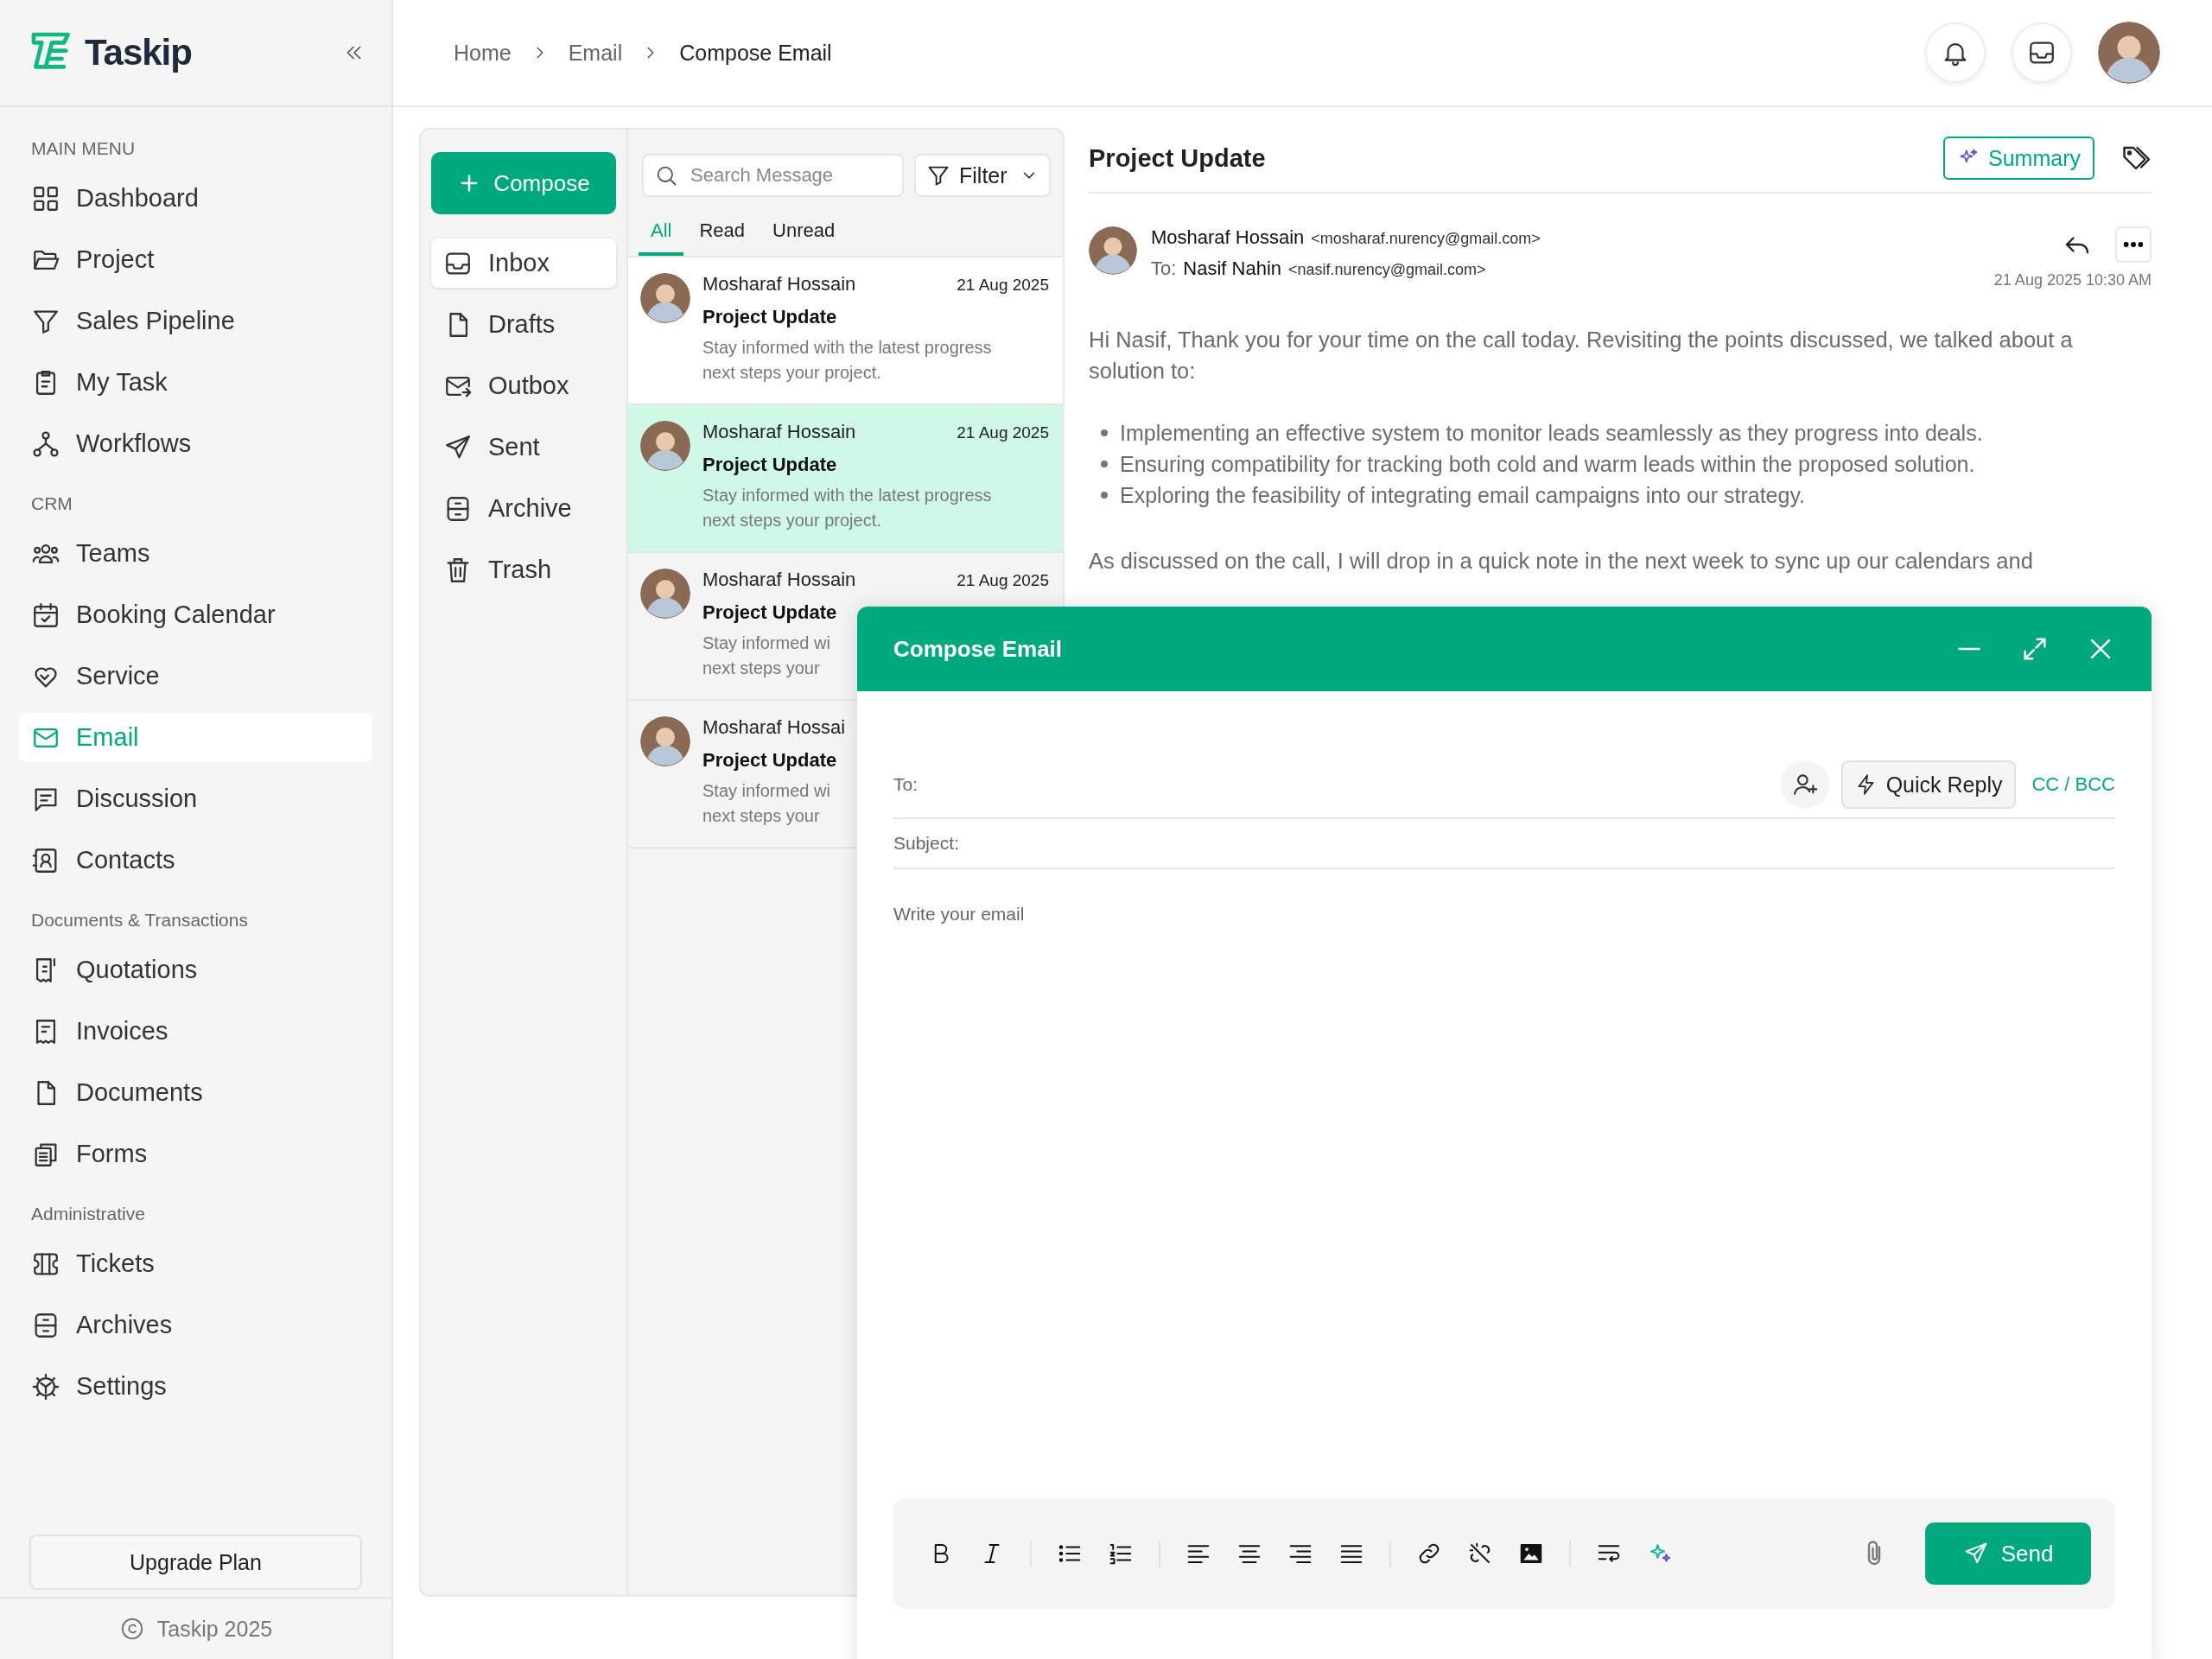  Describe the element at coordinates (195, 1154) in the screenshot. I see `menu-item: Forms` at that location.